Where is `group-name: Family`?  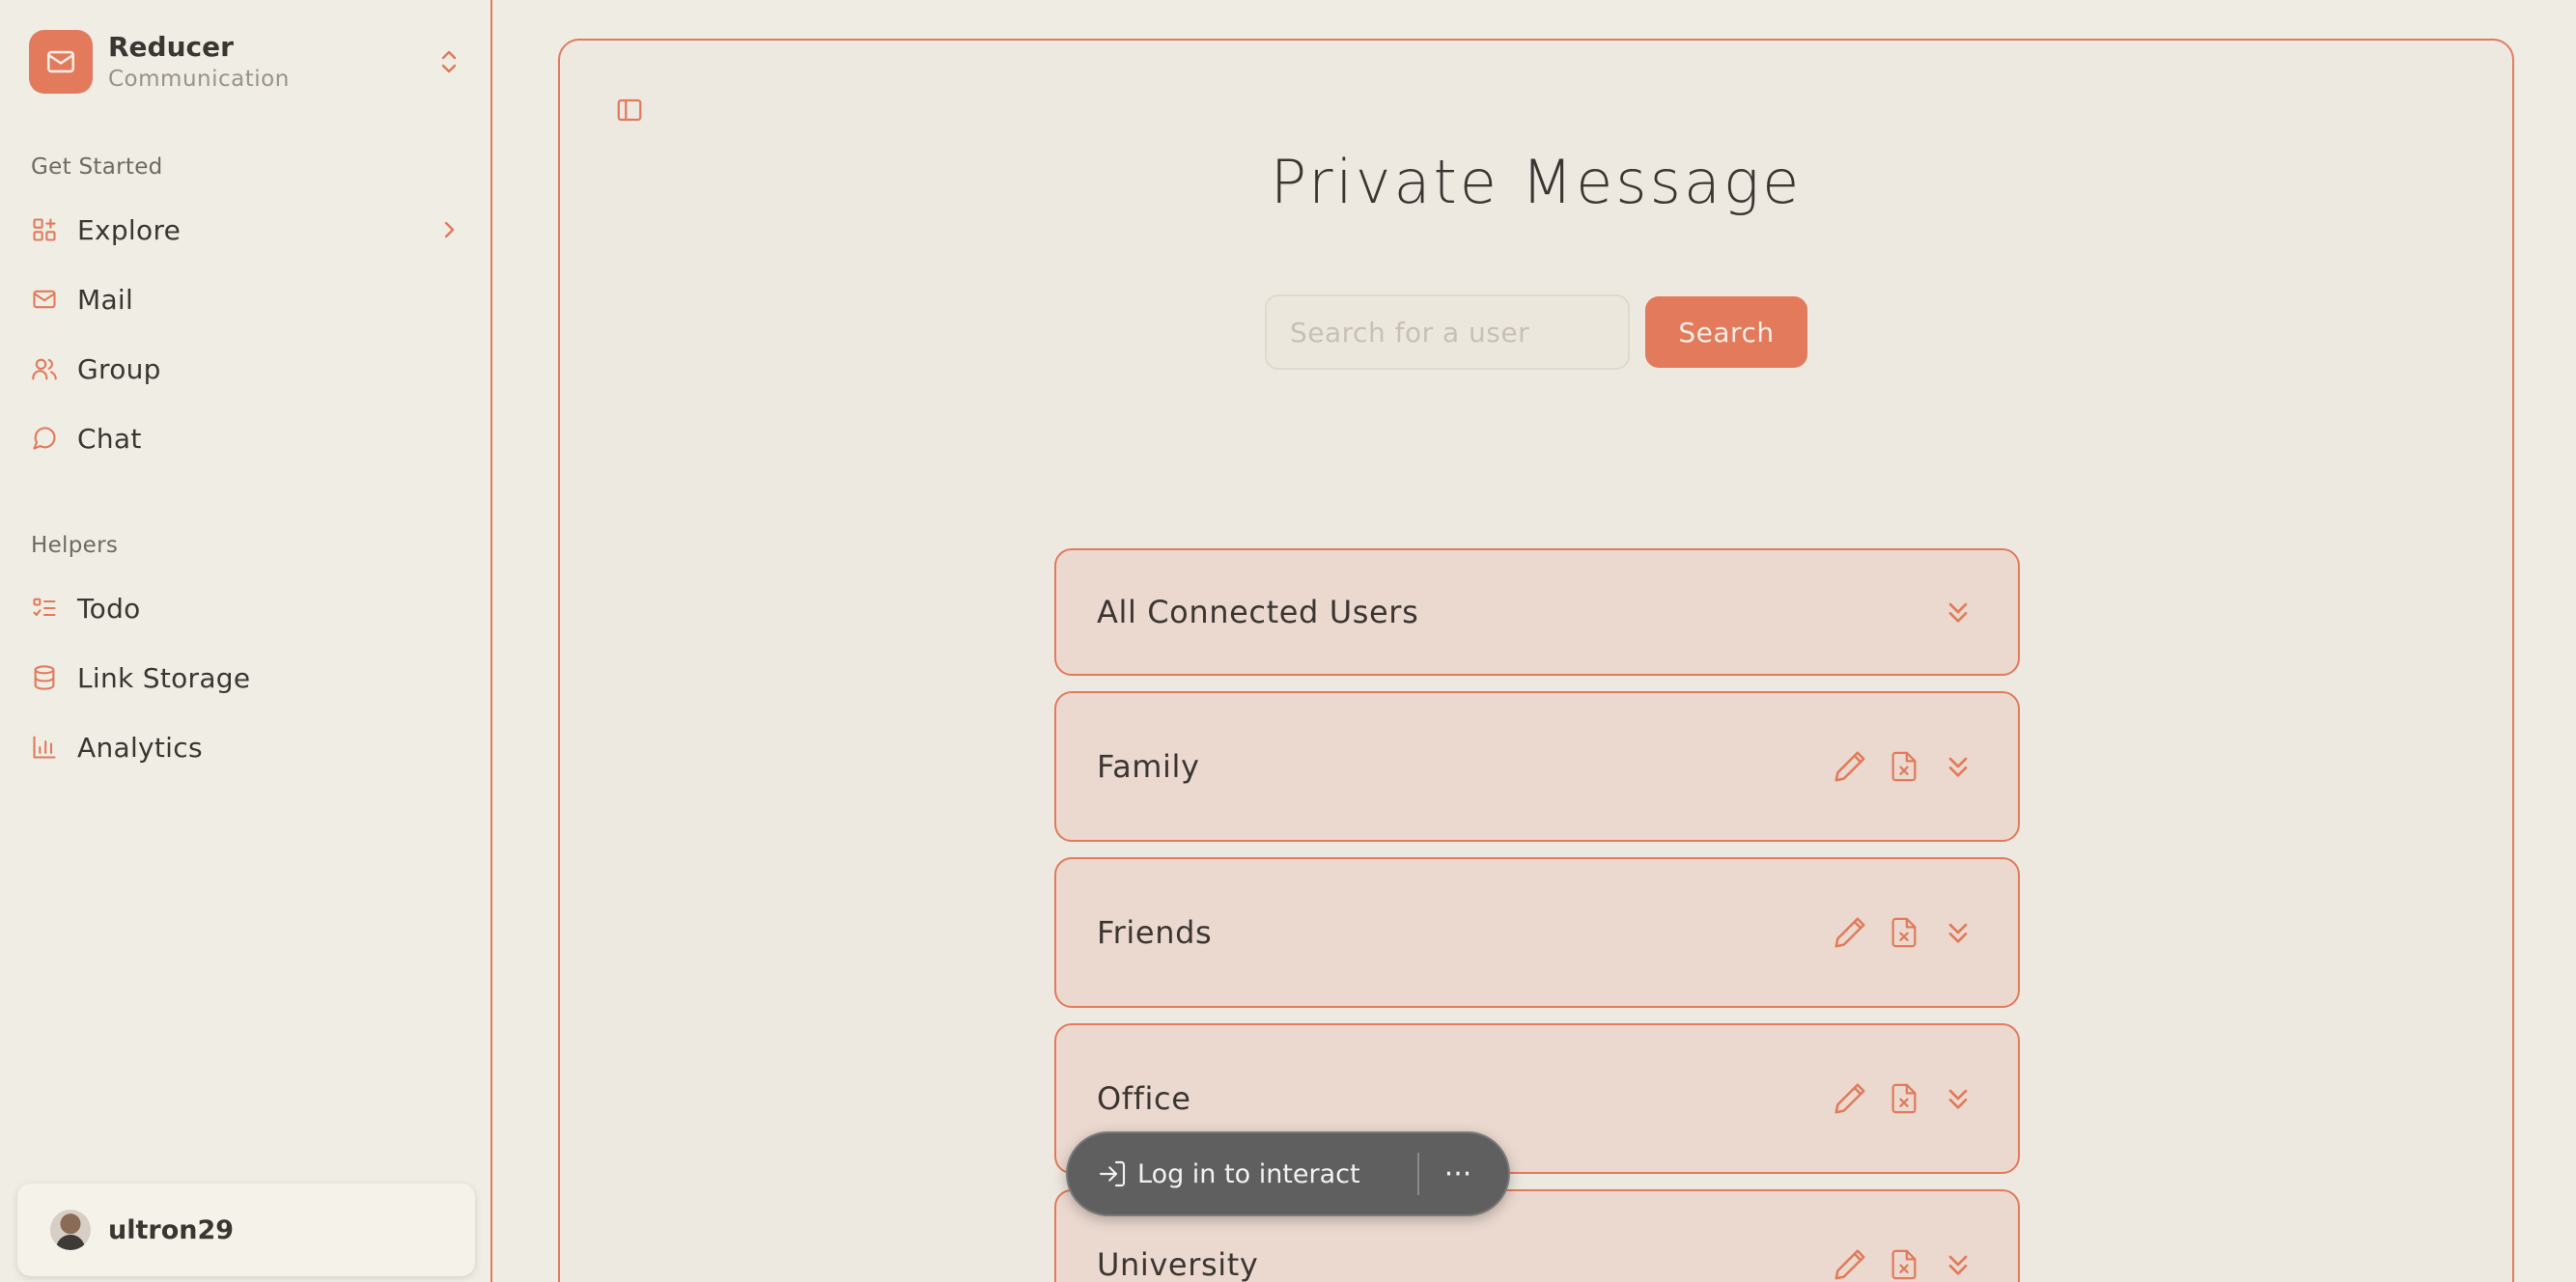 group-name: Family is located at coordinates (1149, 766).